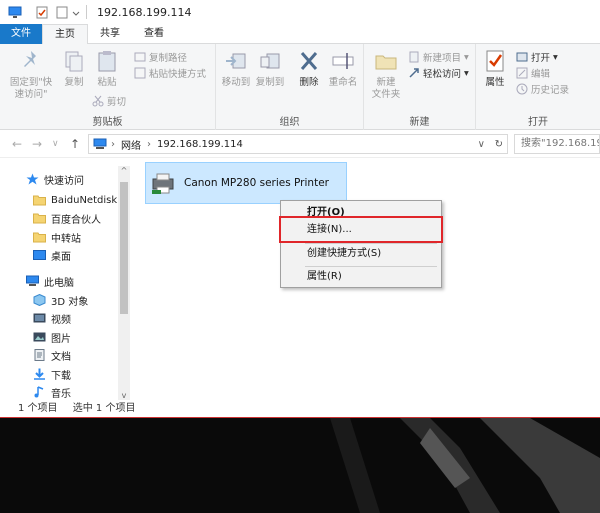 The image size is (600, 513). What do you see at coordinates (39, 337) in the screenshot?
I see `picture-icon` at bounding box center [39, 337].